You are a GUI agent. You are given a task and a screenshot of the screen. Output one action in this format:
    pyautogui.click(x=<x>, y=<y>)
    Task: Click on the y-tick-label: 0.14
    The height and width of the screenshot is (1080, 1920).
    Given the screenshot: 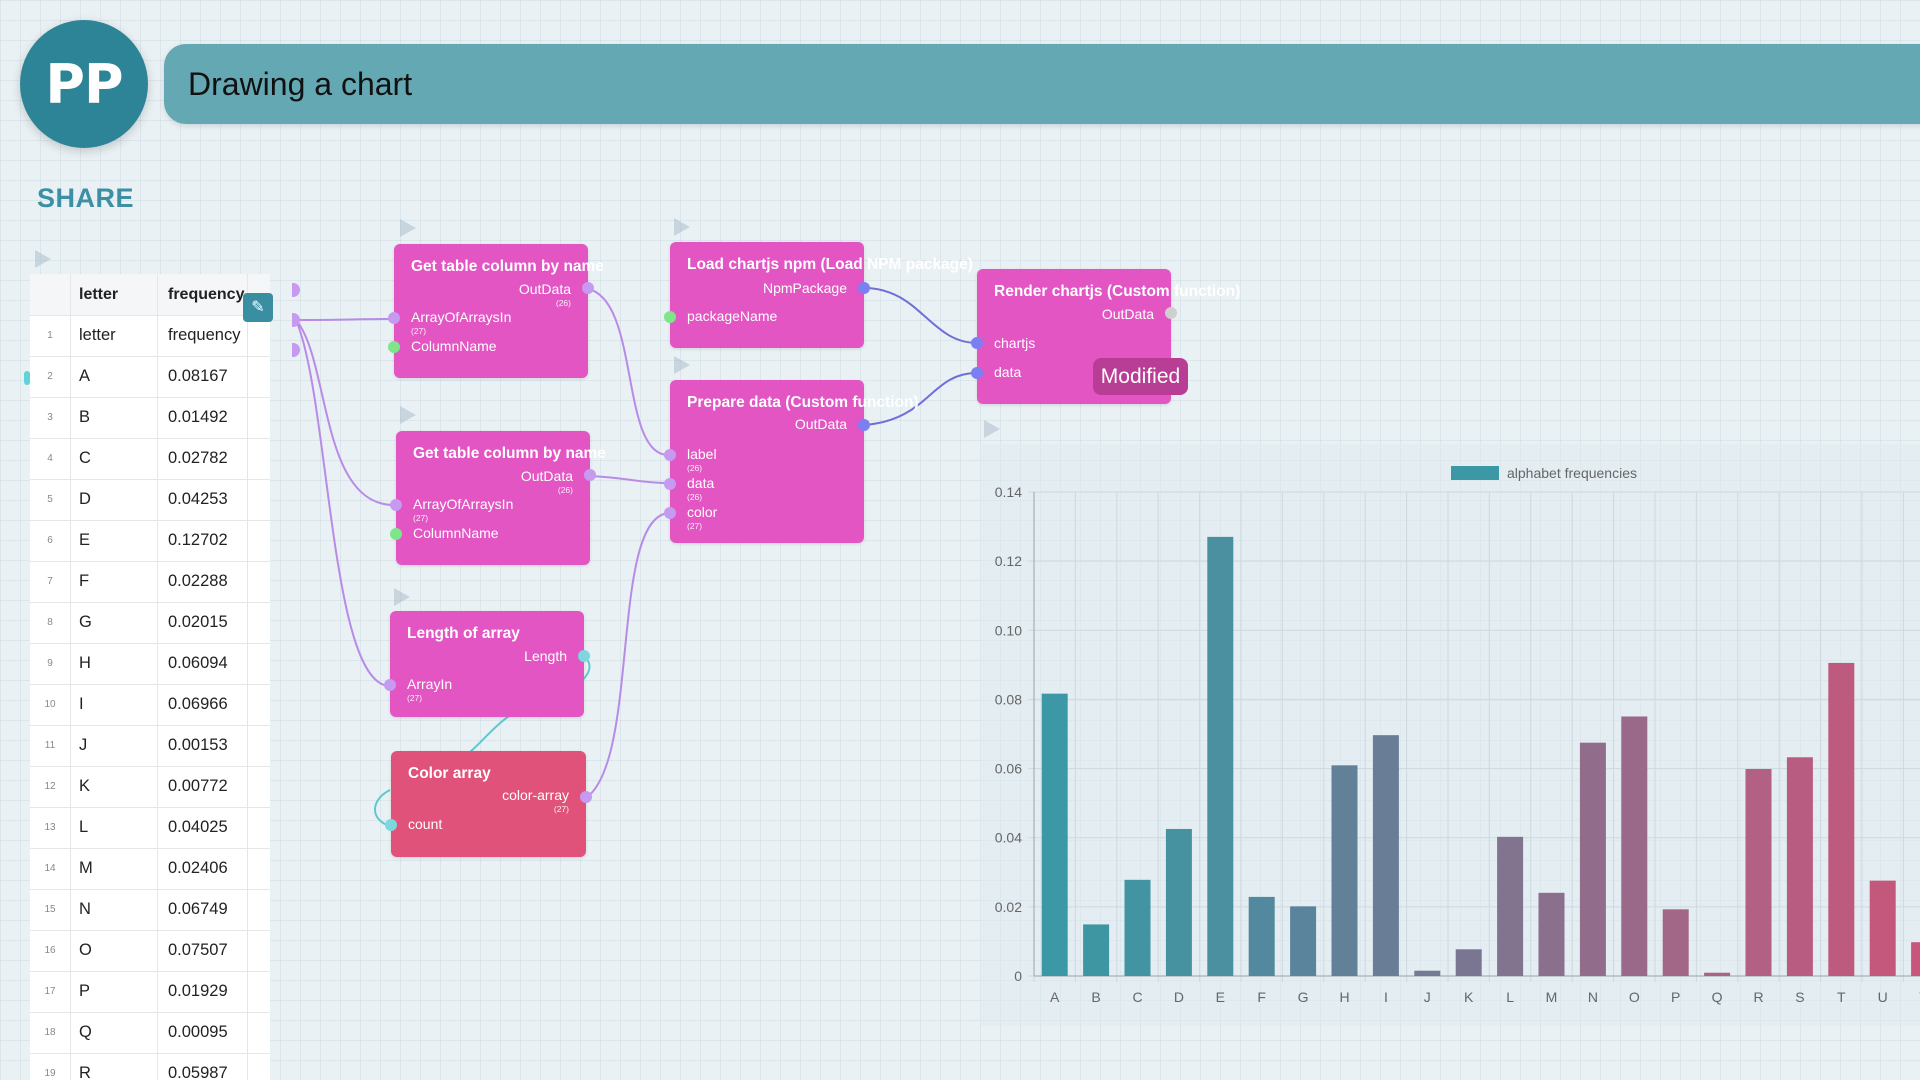 What is the action you would take?
    pyautogui.click(x=1008, y=492)
    